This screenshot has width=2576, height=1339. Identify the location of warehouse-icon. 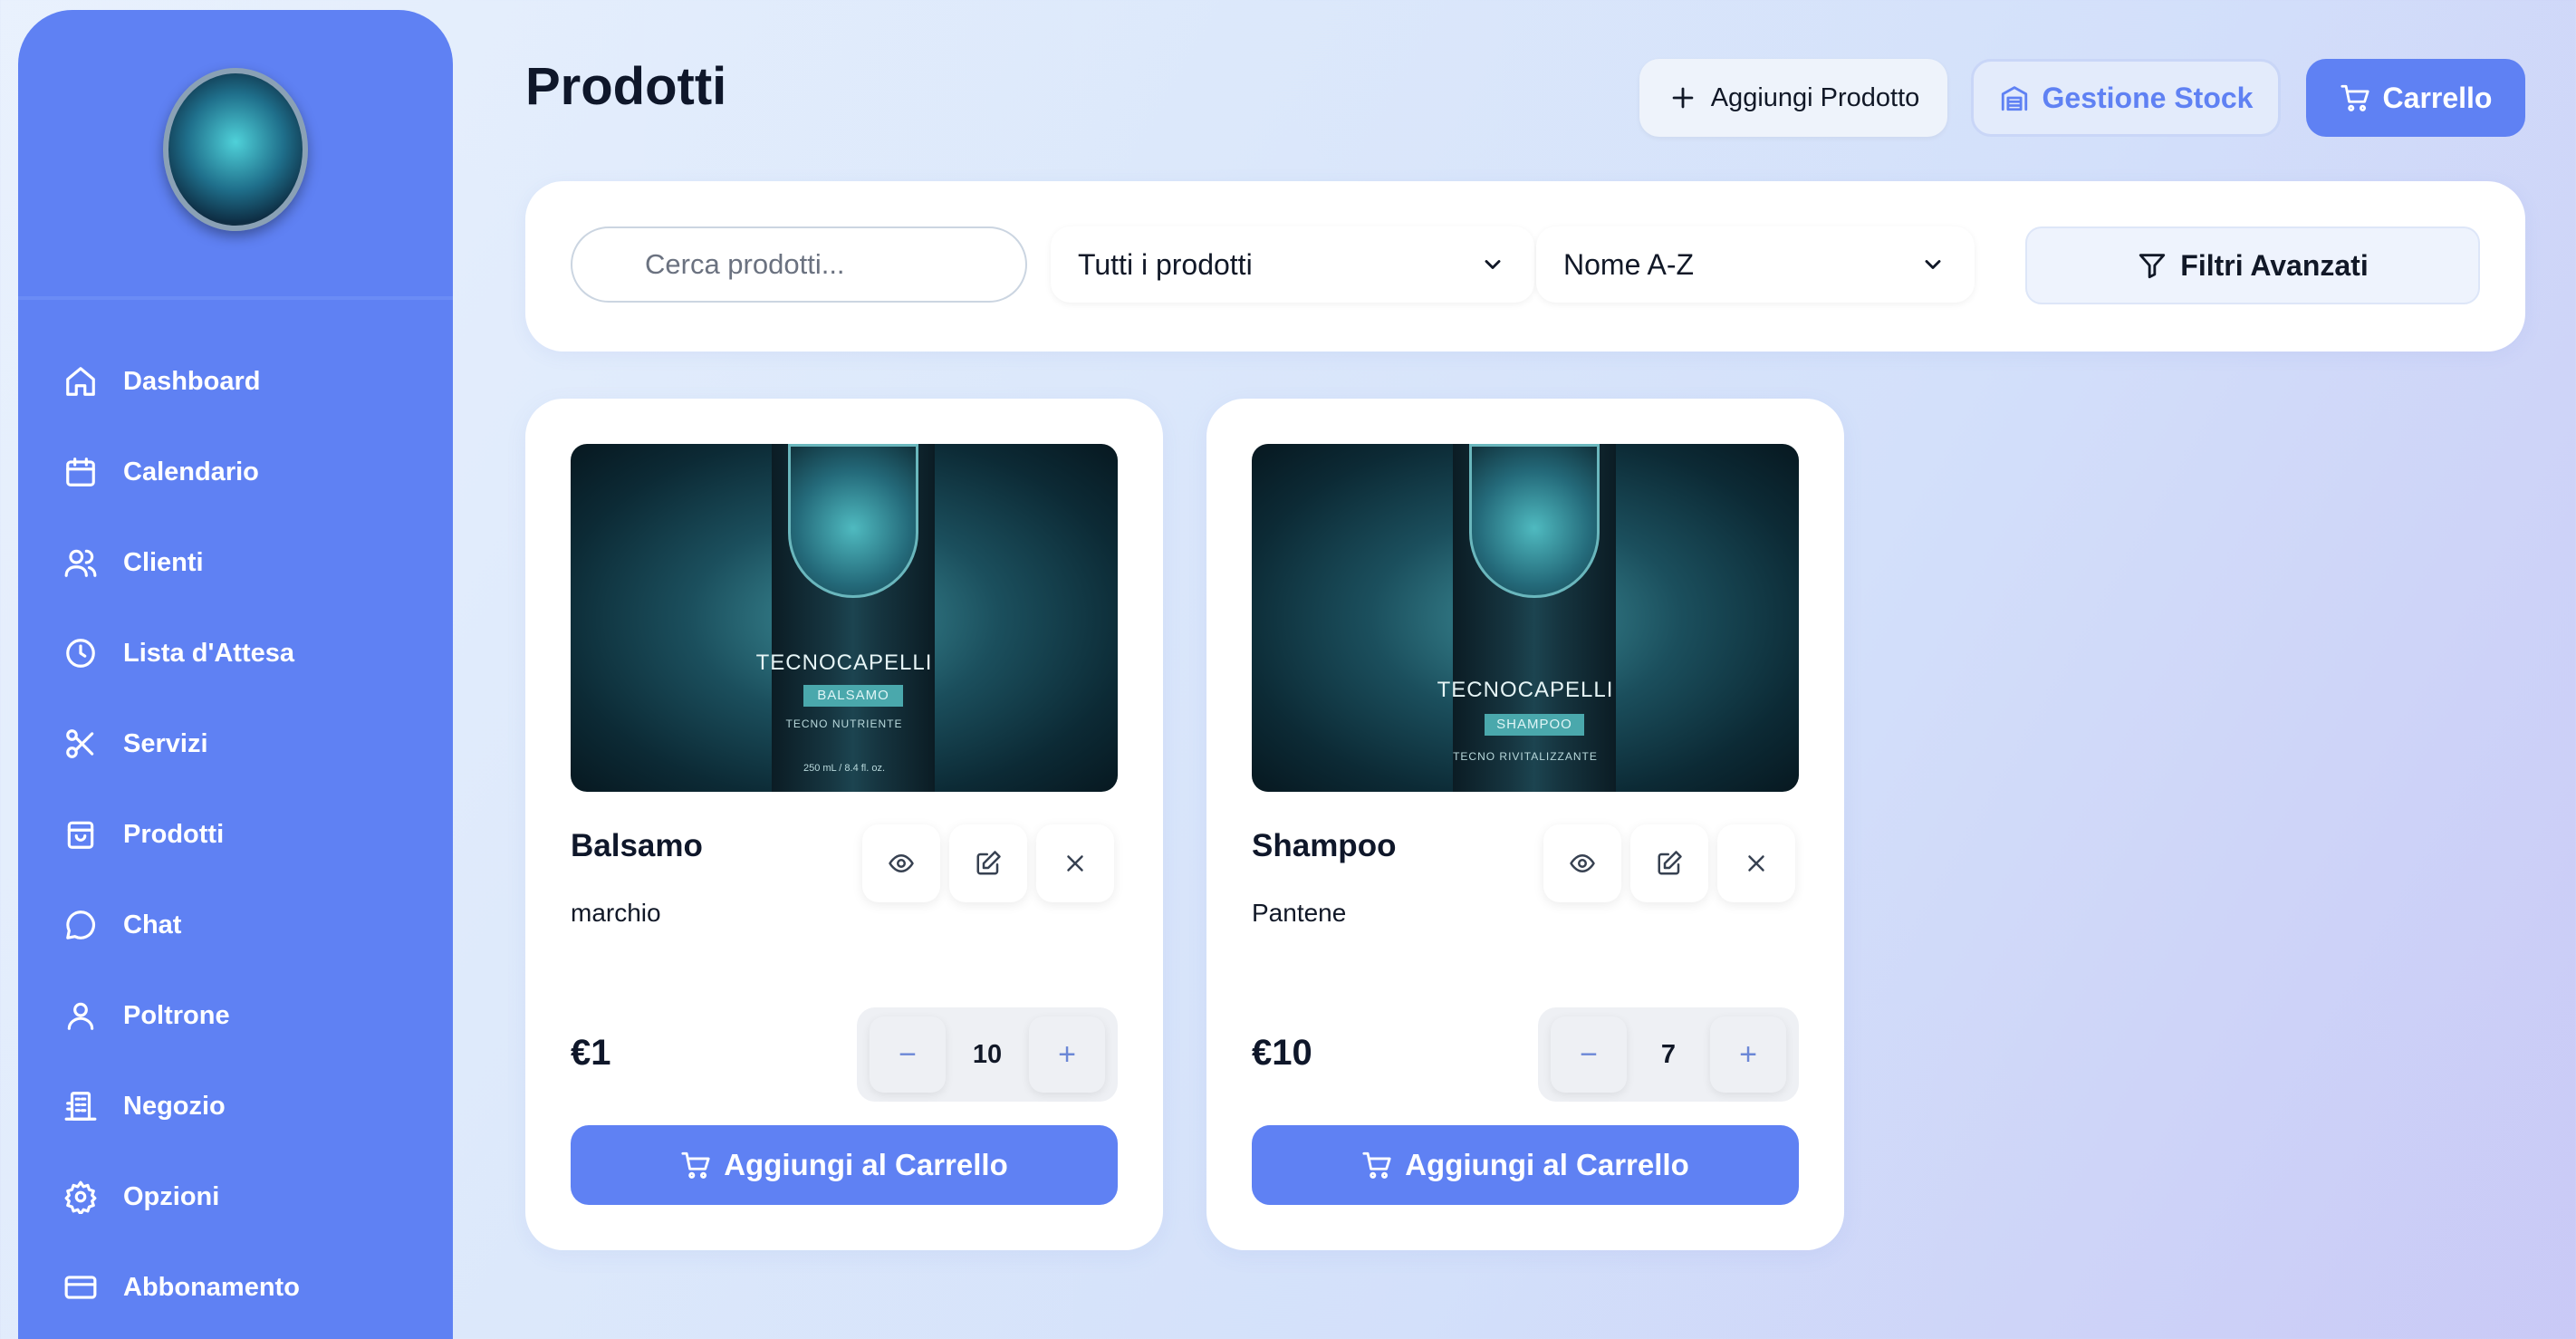
(2014, 99).